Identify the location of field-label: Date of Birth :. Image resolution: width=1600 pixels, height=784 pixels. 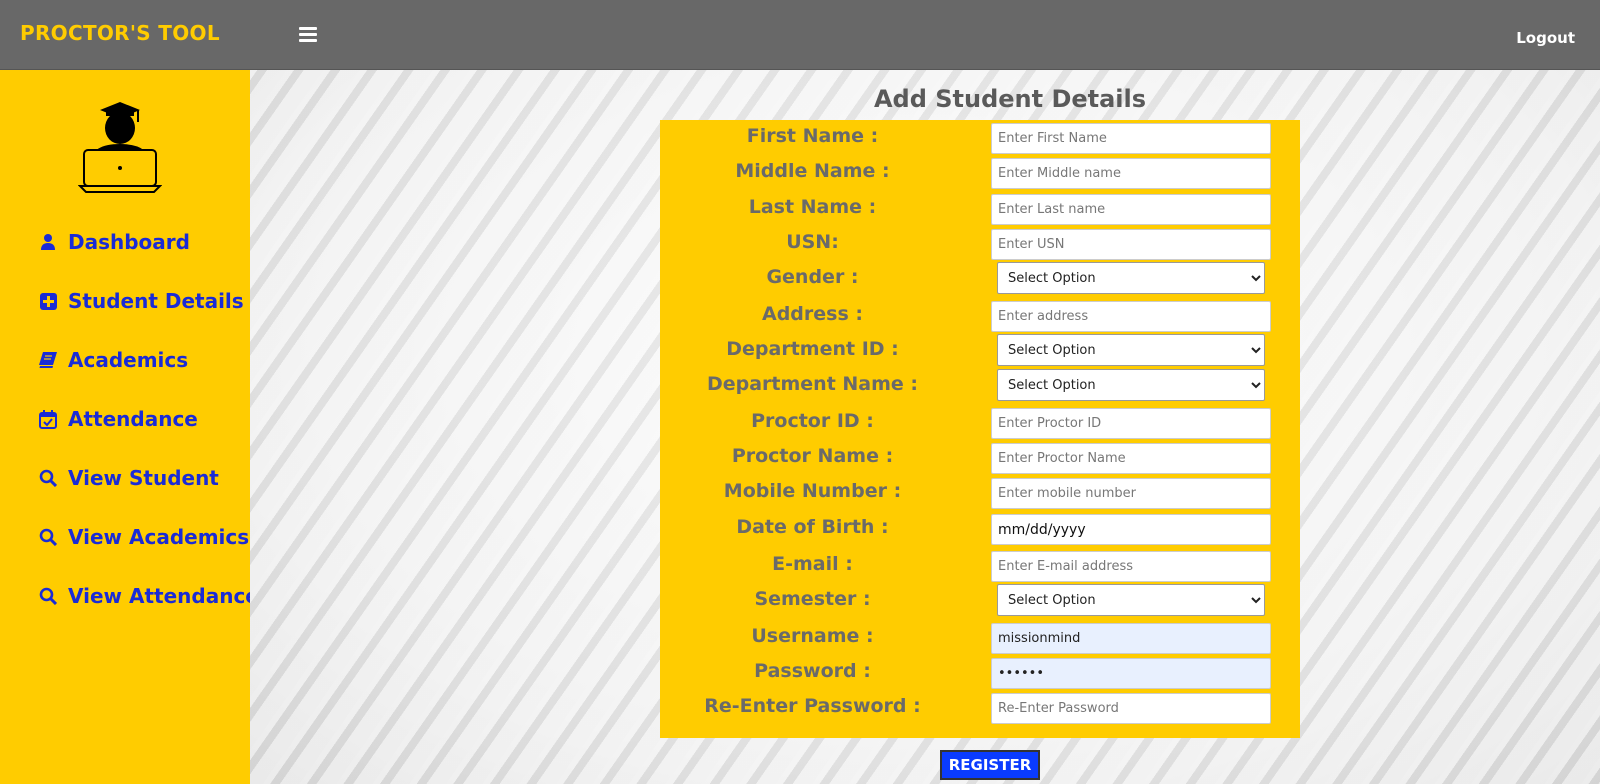
(812, 527).